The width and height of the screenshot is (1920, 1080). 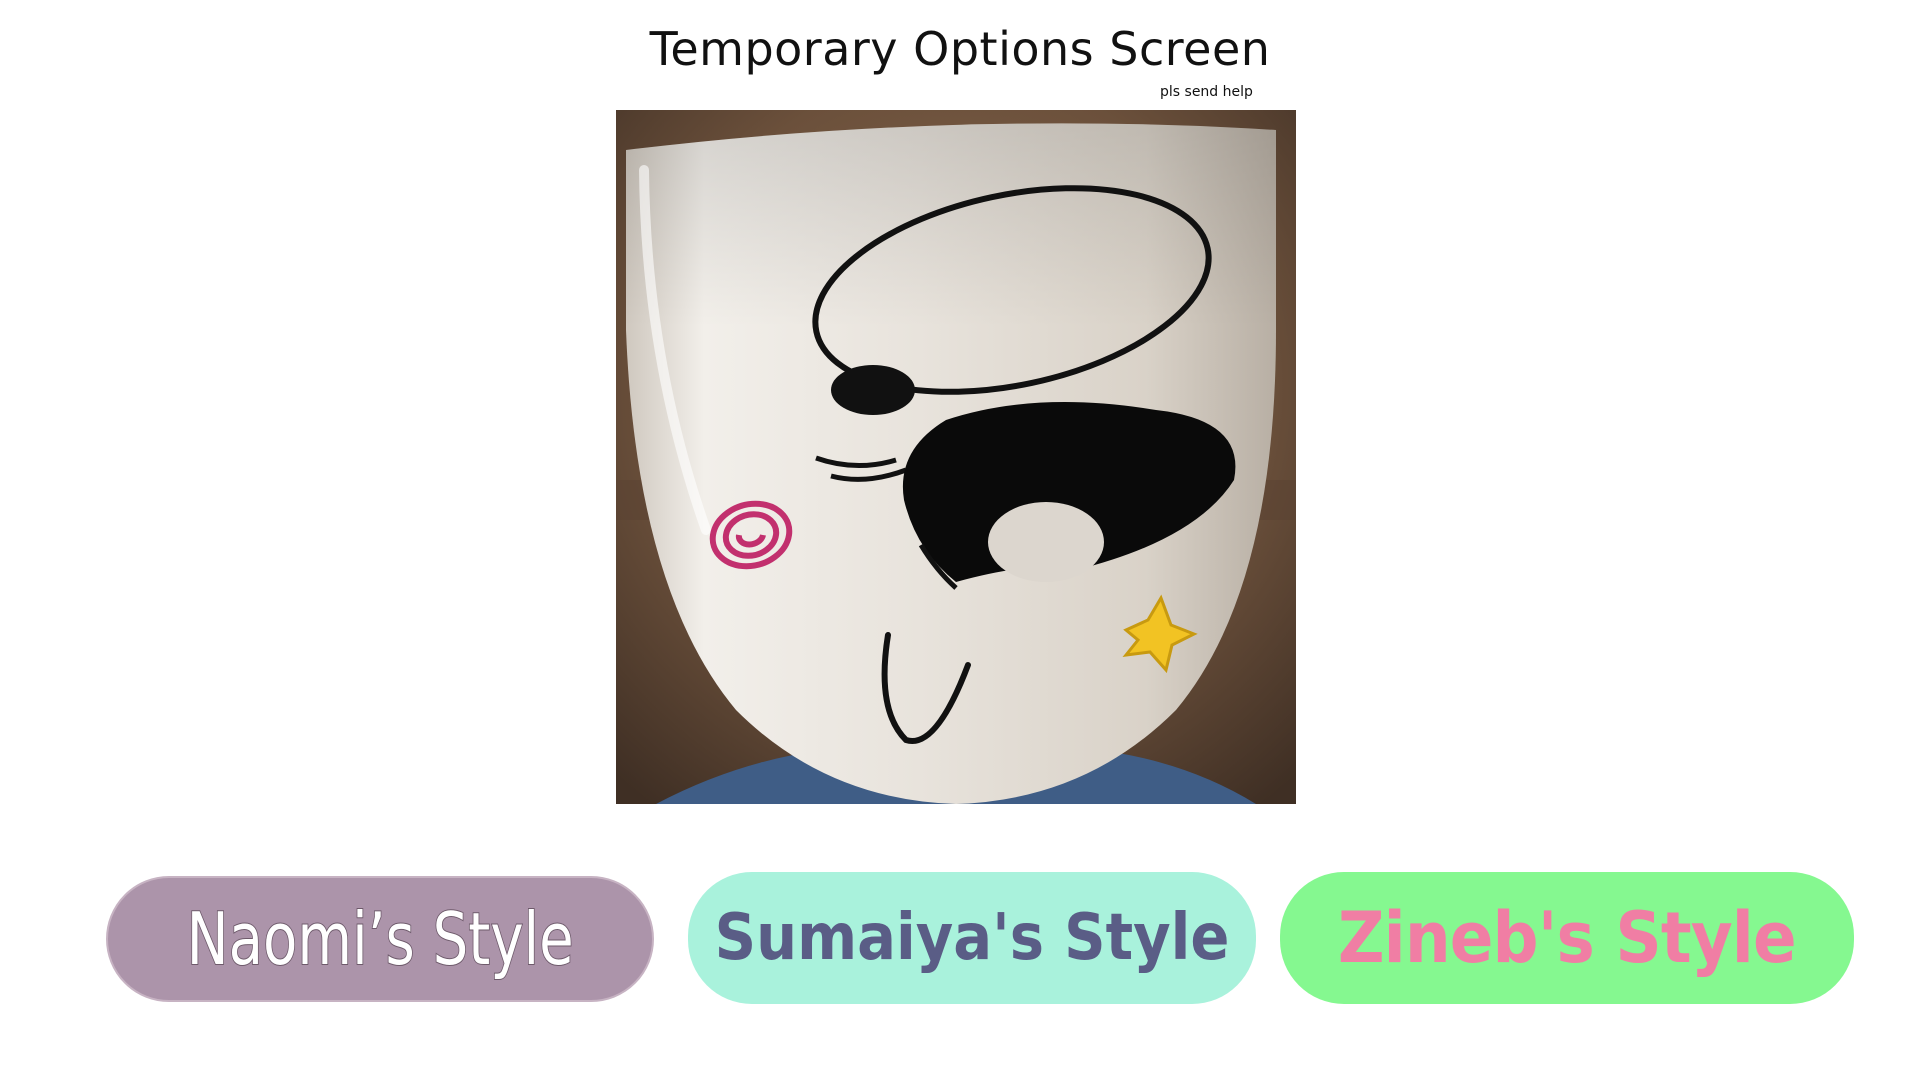 I want to click on sumaiya-style-button: Sumaiya's Style, so click(x=972, y=938).